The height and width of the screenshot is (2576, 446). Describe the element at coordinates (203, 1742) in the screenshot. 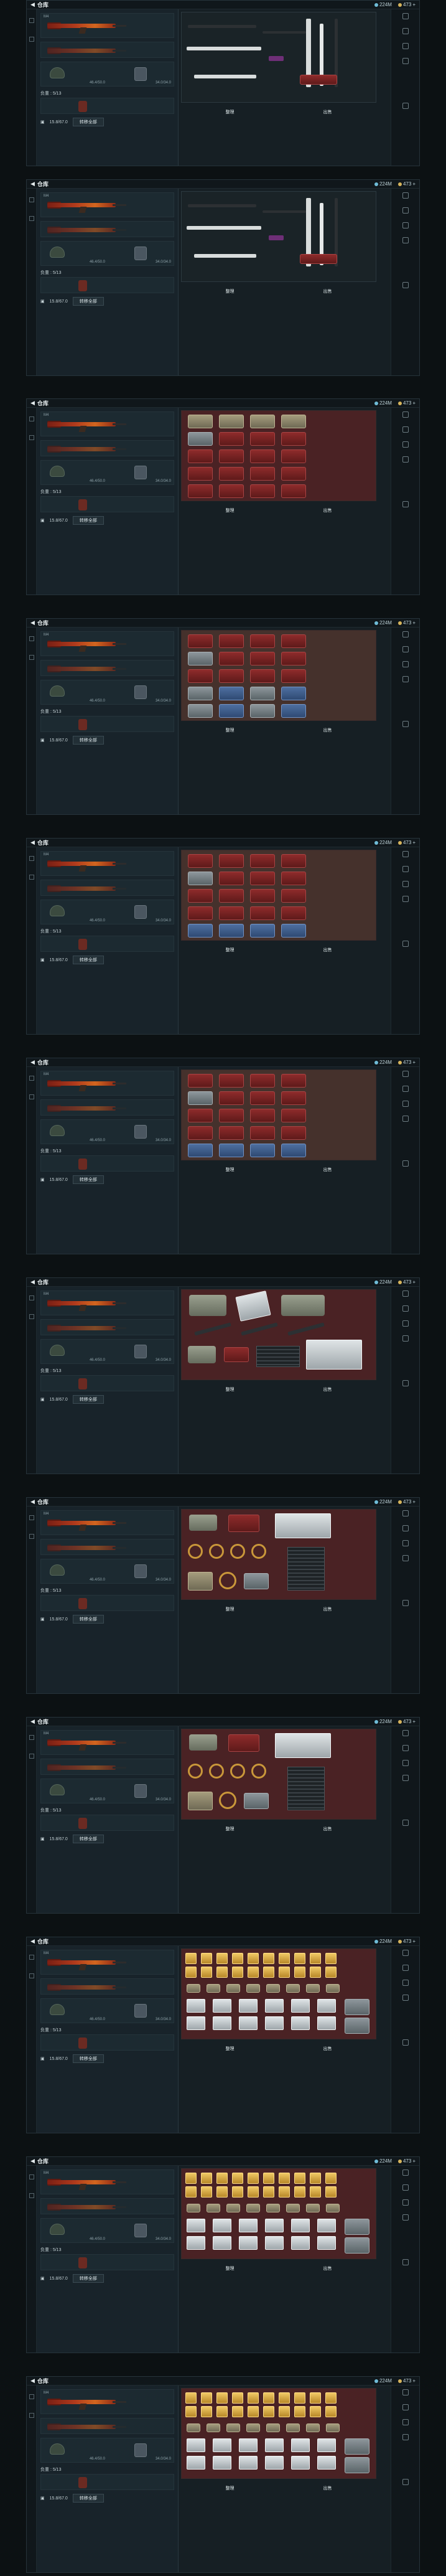

I see `stash-tank` at that location.